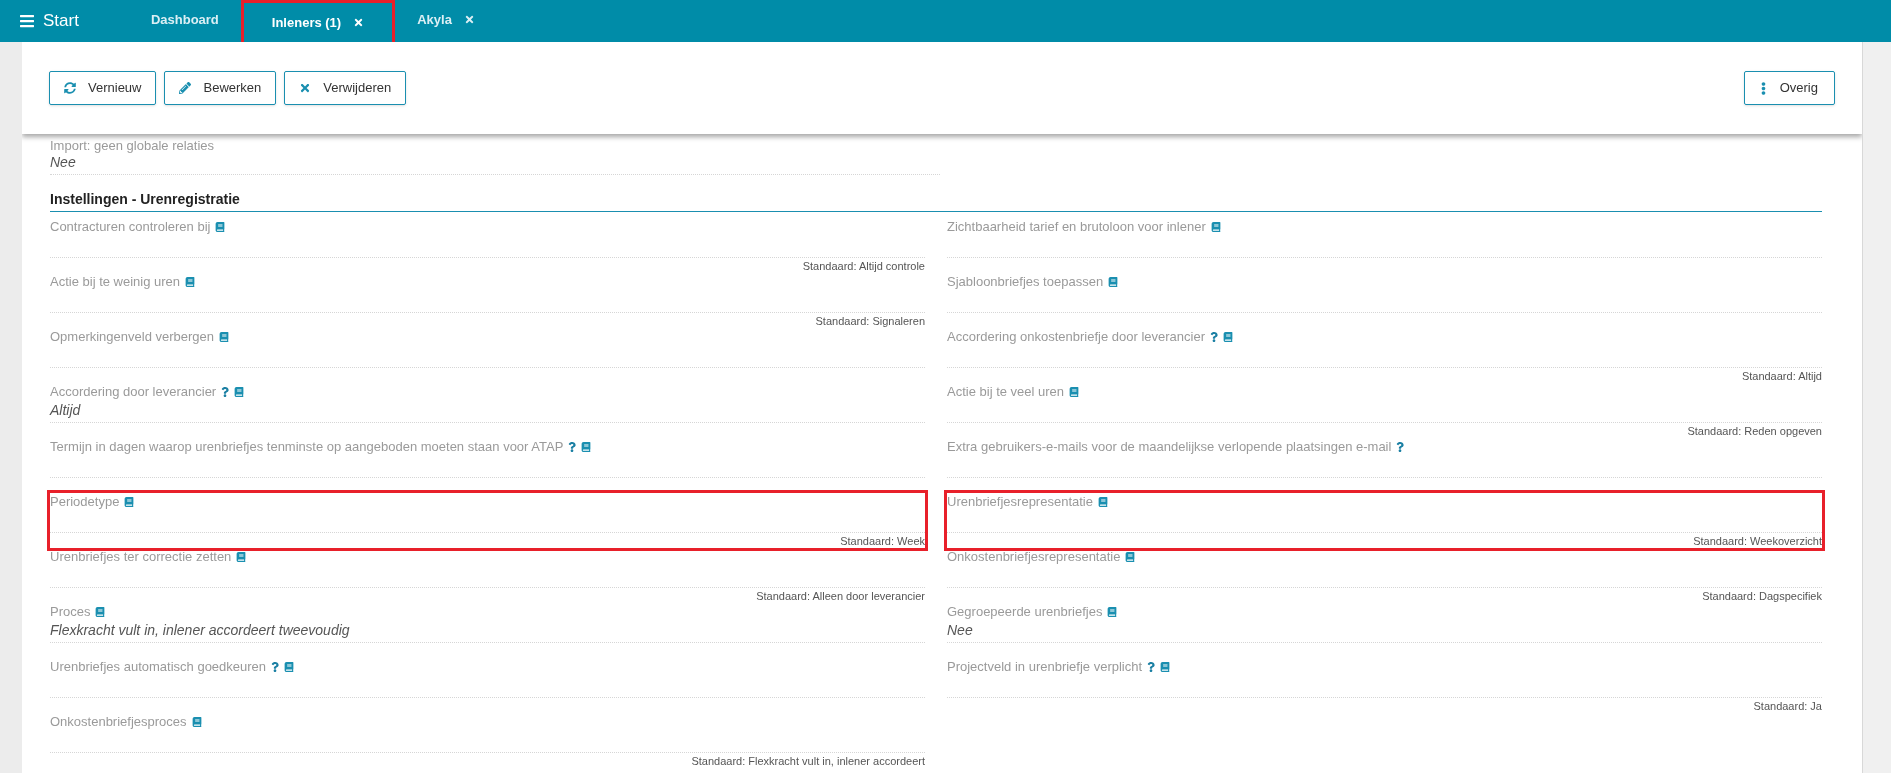 Image resolution: width=1891 pixels, height=773 pixels. Describe the element at coordinates (27, 21) in the screenshot. I see `menu-icon` at that location.